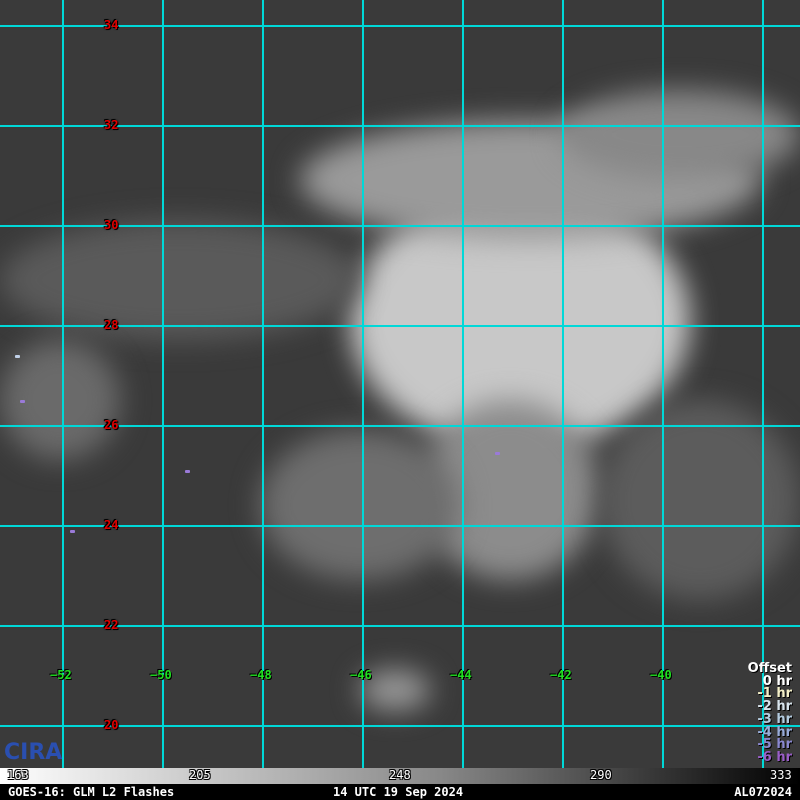  What do you see at coordinates (111, 525) in the screenshot?
I see `latitude-label: 24` at bounding box center [111, 525].